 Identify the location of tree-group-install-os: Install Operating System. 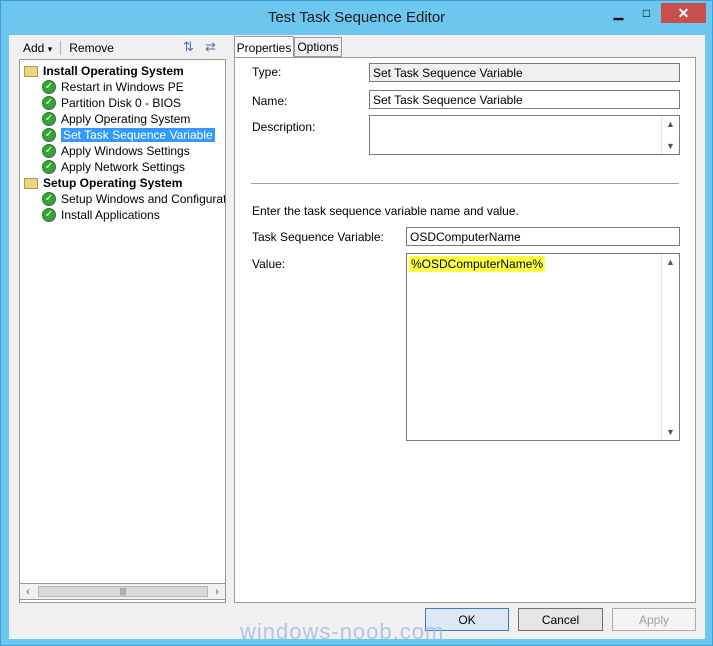
(104, 71).